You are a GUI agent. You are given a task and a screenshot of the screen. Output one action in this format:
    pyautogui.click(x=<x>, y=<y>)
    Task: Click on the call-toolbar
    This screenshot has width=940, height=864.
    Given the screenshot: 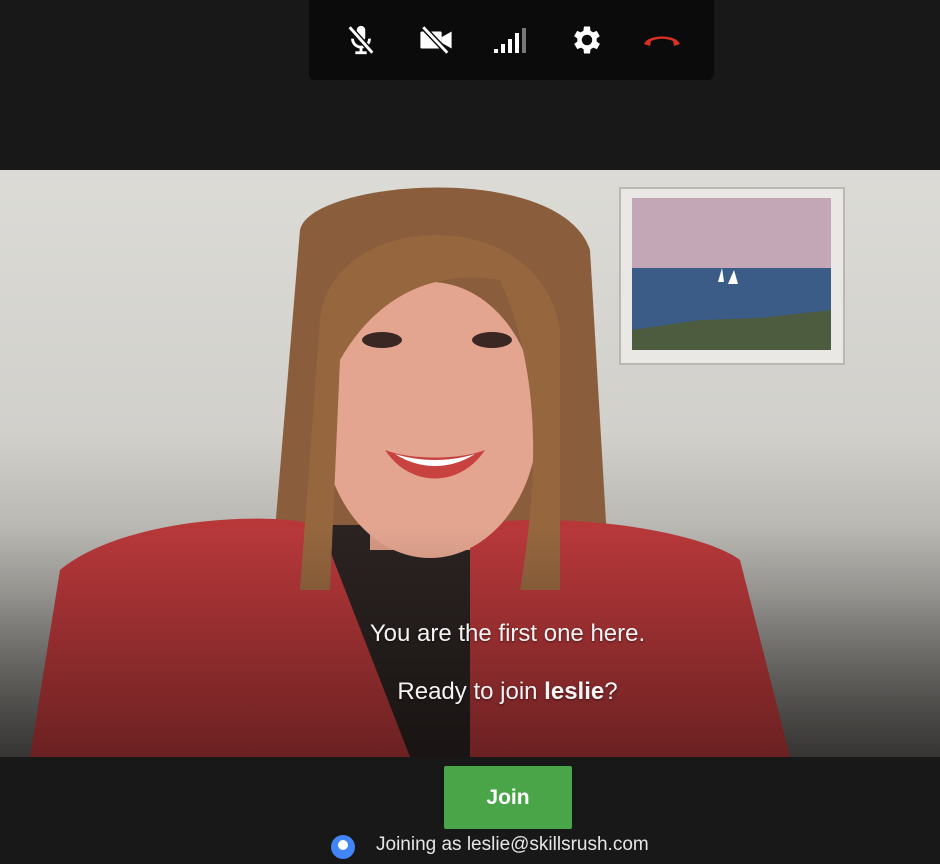 What is the action you would take?
    pyautogui.click(x=511, y=40)
    